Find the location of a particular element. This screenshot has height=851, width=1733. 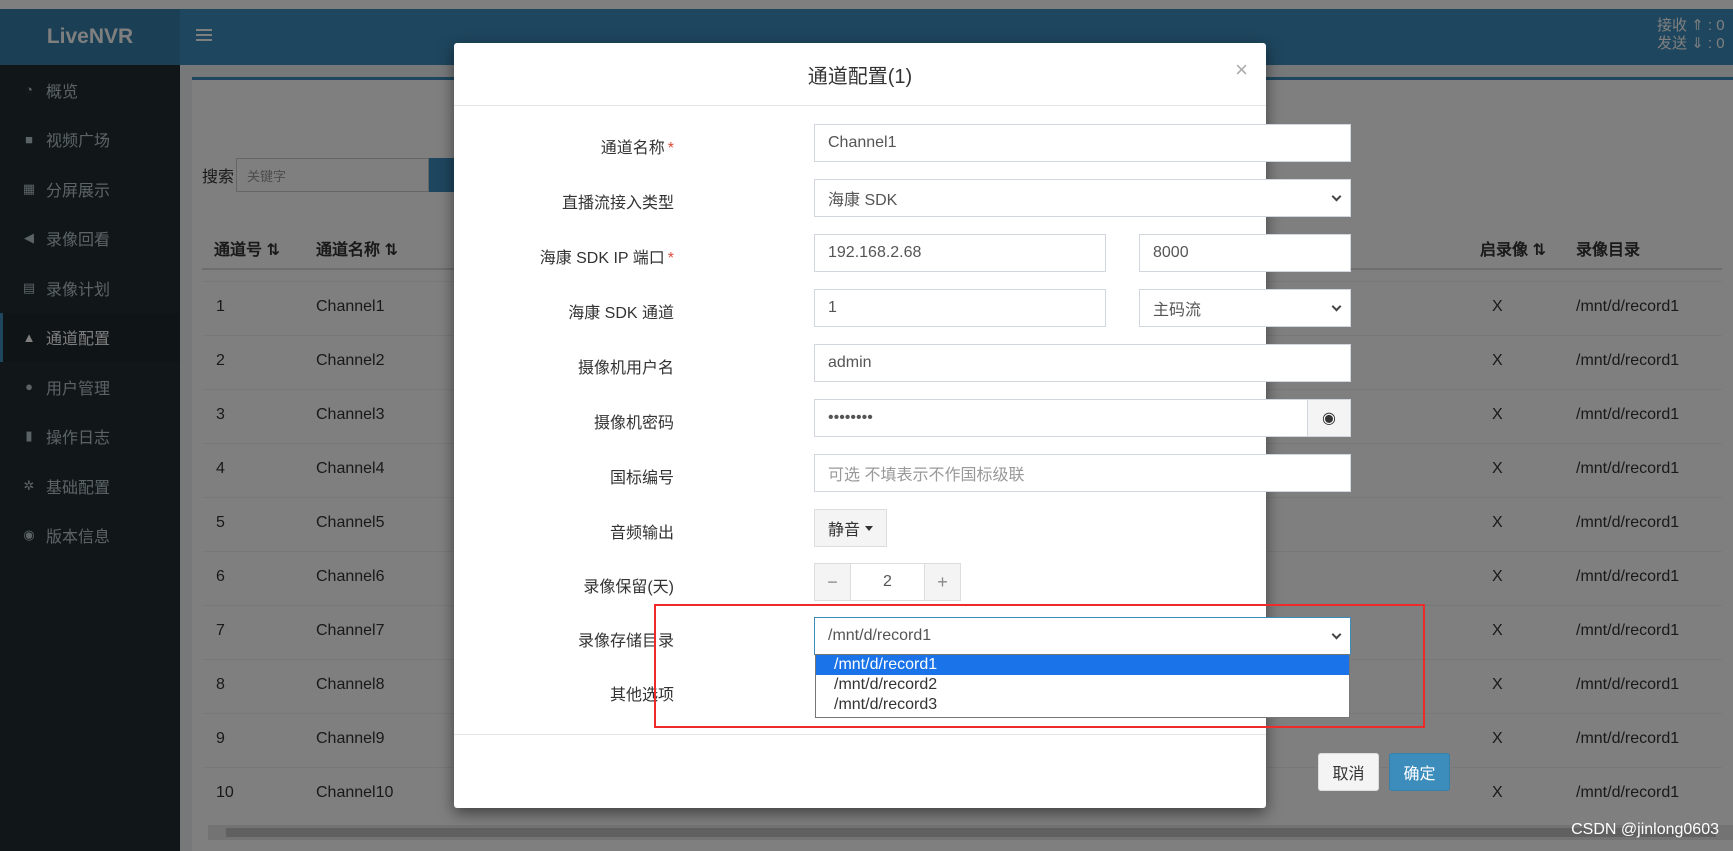

form-row-camera-user: 摄像机用户名 admin is located at coordinates (902, 363).